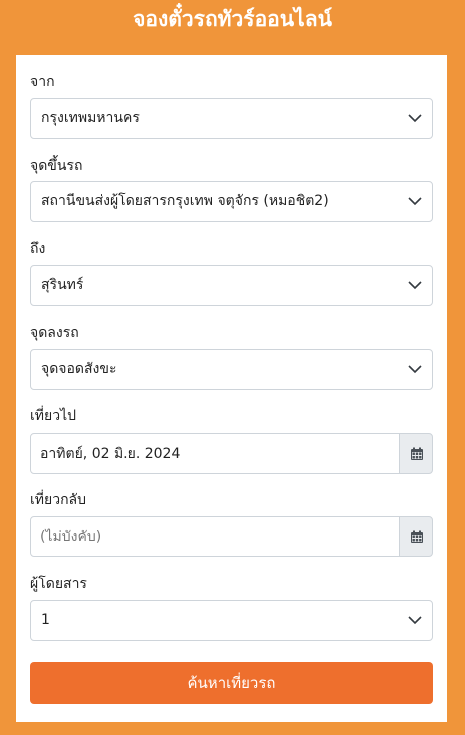 The width and height of the screenshot is (465, 735). What do you see at coordinates (231, 118) in the screenshot?
I see `from-select: กรุงเทพมหานคร` at bounding box center [231, 118].